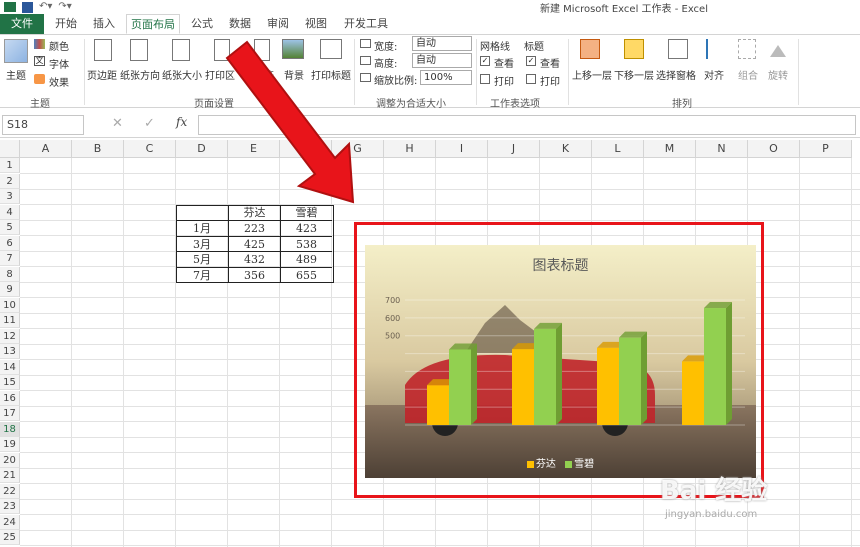 The image size is (860, 547). What do you see at coordinates (485, 79) in the screenshot?
I see `gridlines-print-checkbox` at bounding box center [485, 79].